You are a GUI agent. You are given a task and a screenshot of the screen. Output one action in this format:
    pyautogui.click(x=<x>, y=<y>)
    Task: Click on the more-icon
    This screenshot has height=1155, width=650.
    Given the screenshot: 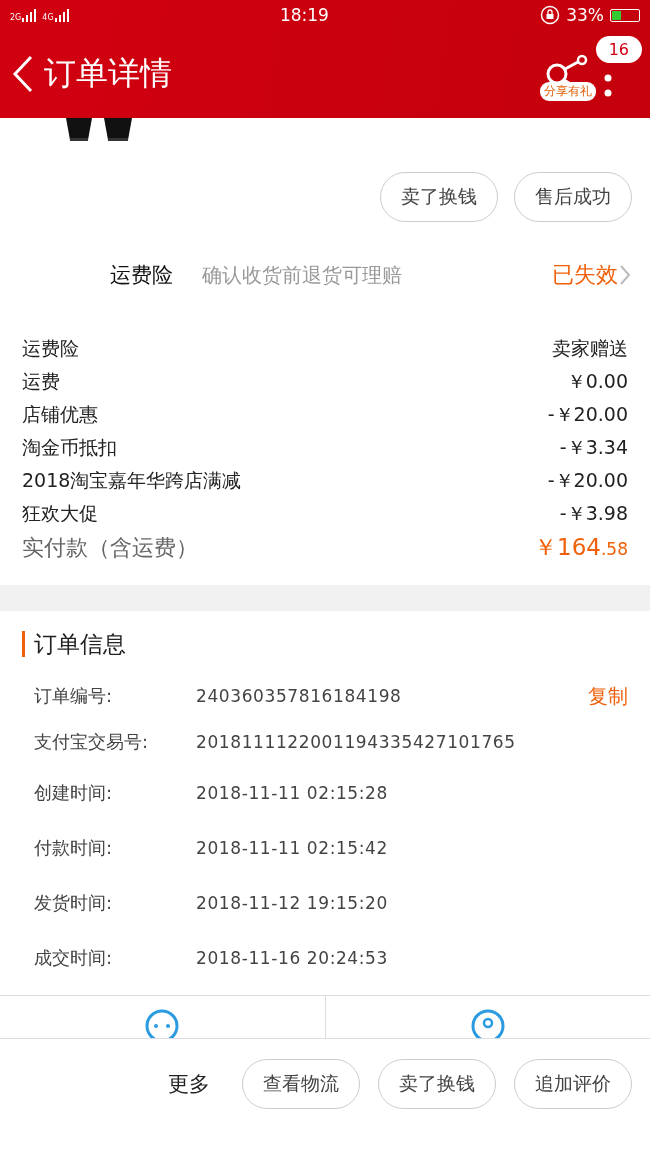 What is the action you would take?
    pyautogui.click(x=608, y=86)
    